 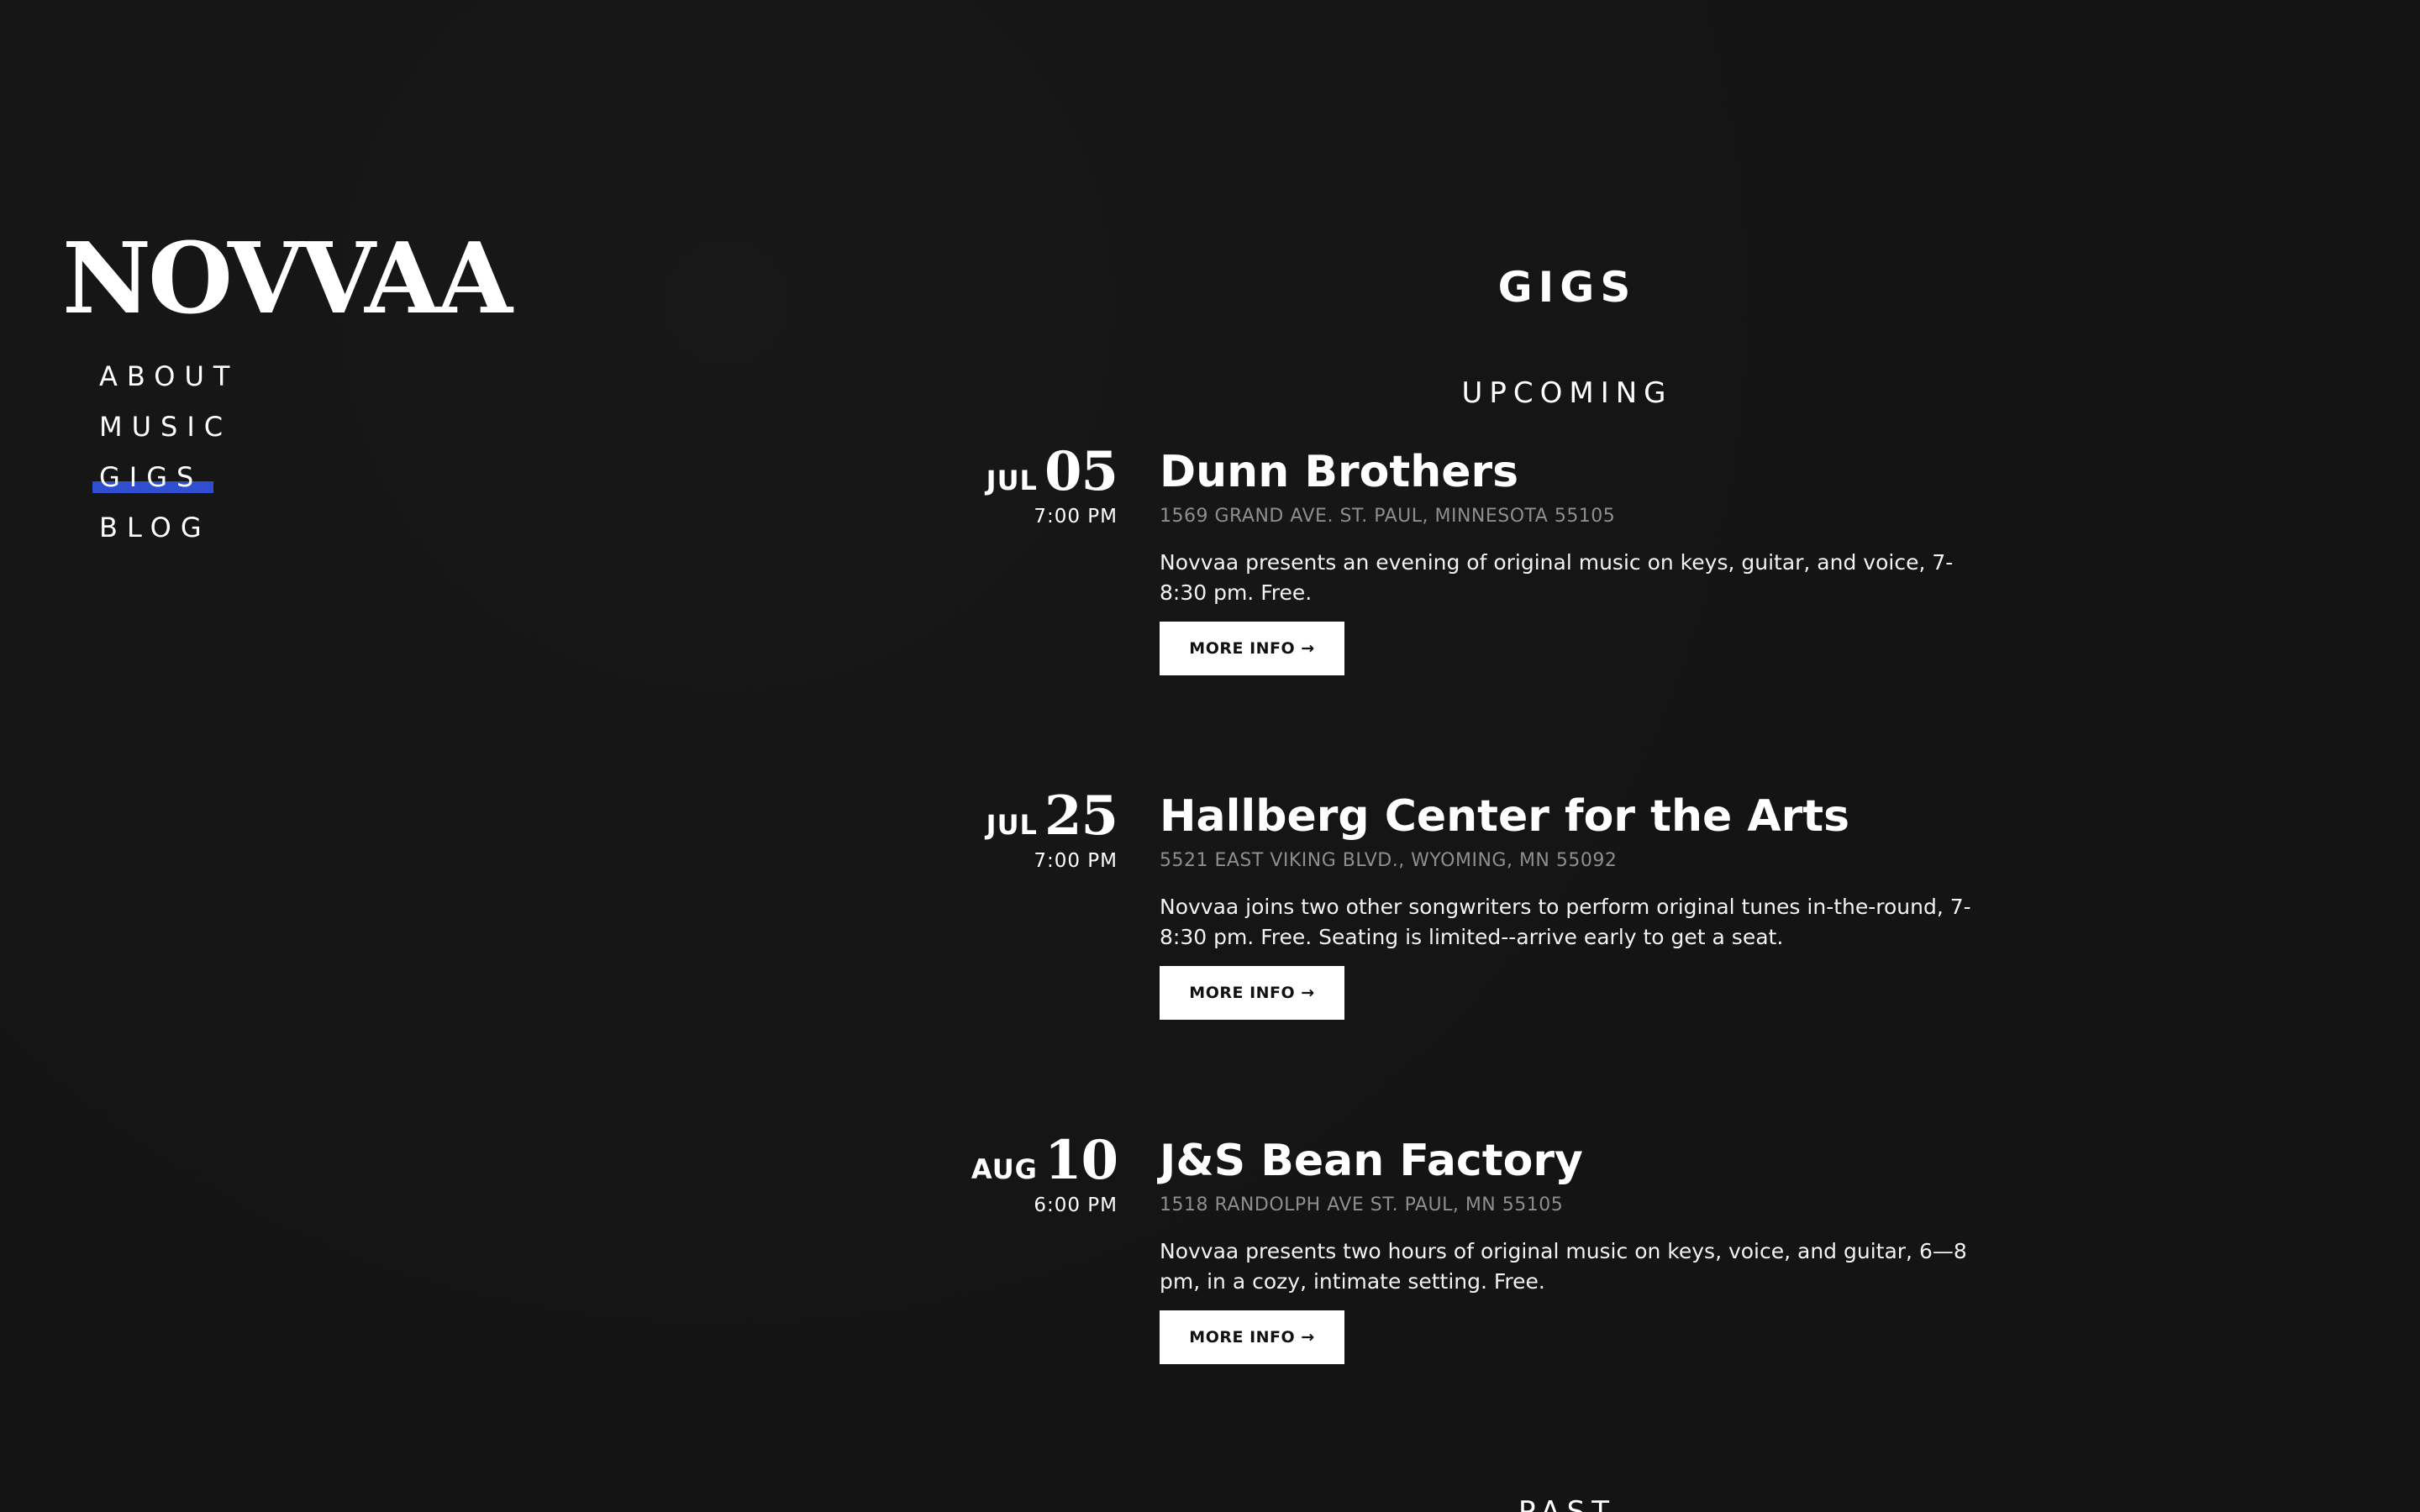 I want to click on nav-item-label: GIGS, so click(x=151, y=477).